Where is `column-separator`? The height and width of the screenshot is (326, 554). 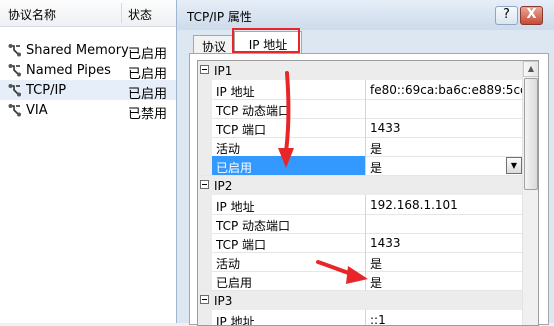
column-separator is located at coordinates (121, 13).